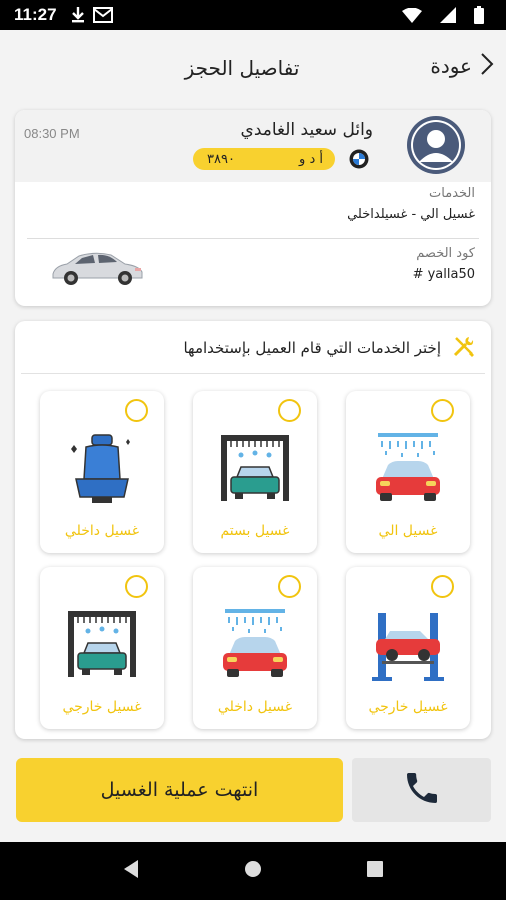 The image size is (506, 900). What do you see at coordinates (436, 145) in the screenshot?
I see `avatar` at bounding box center [436, 145].